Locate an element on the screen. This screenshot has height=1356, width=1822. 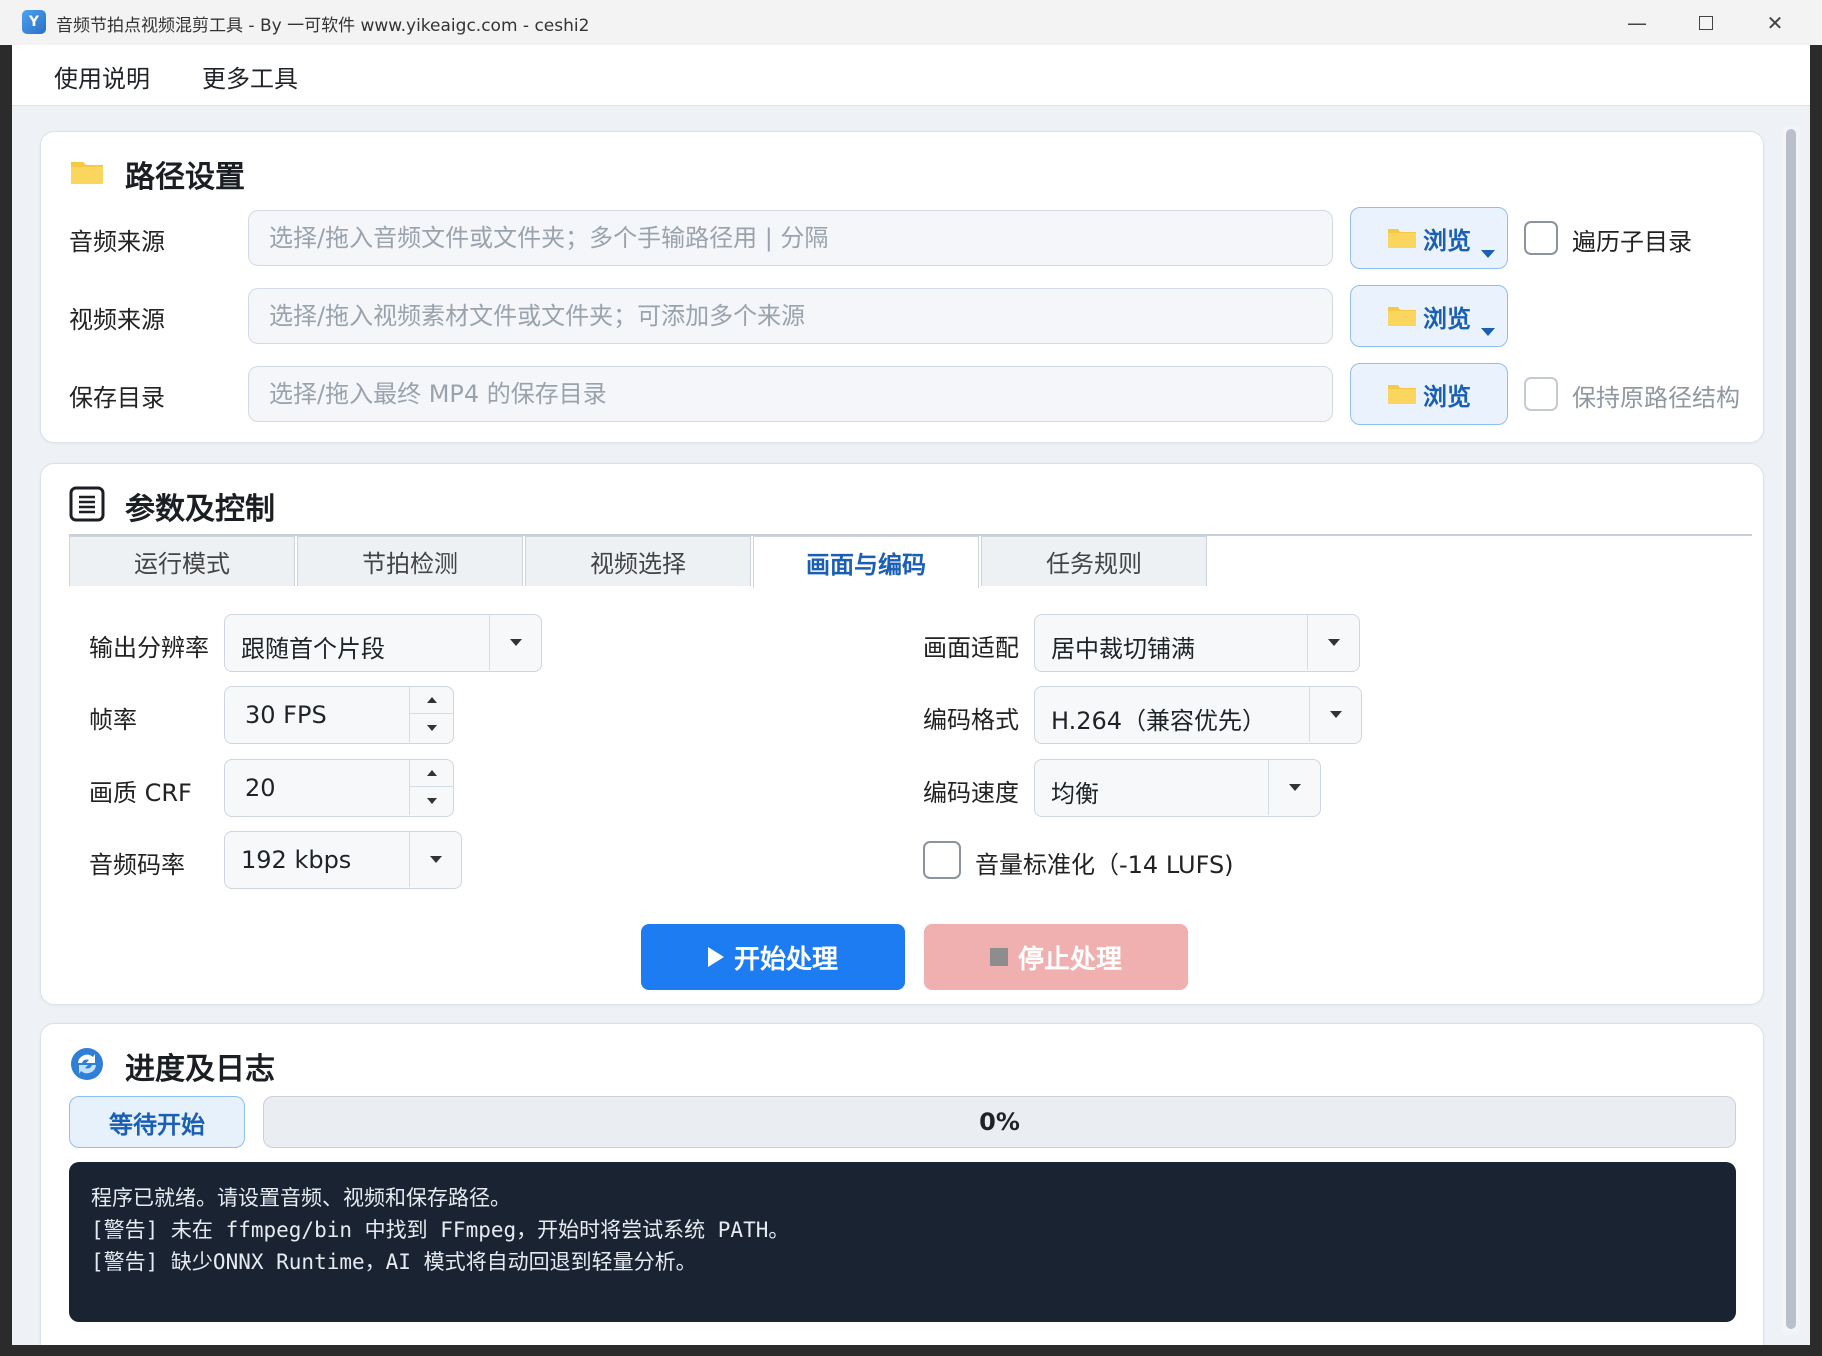
keep-structure-label: 保持原路径结构 is located at coordinates (1656, 398).